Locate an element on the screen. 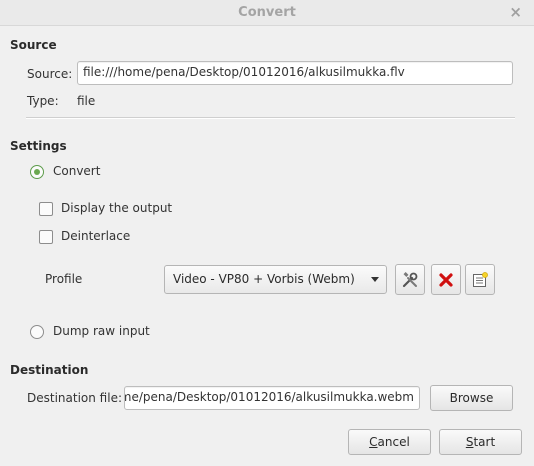  cancel-mnemonic: C is located at coordinates (373, 442).